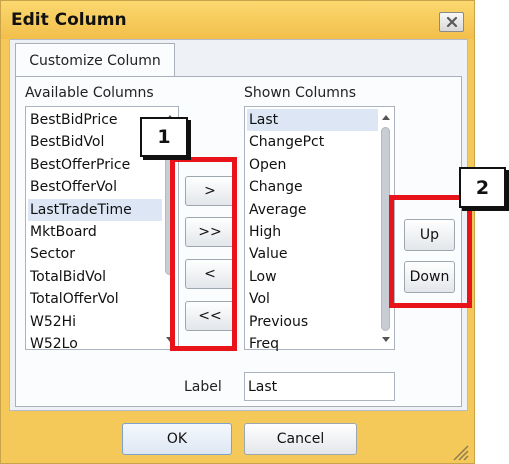 This screenshot has width=509, height=464. Describe the element at coordinates (312, 344) in the screenshot. I see `shown-columns-list-item: Freq` at that location.